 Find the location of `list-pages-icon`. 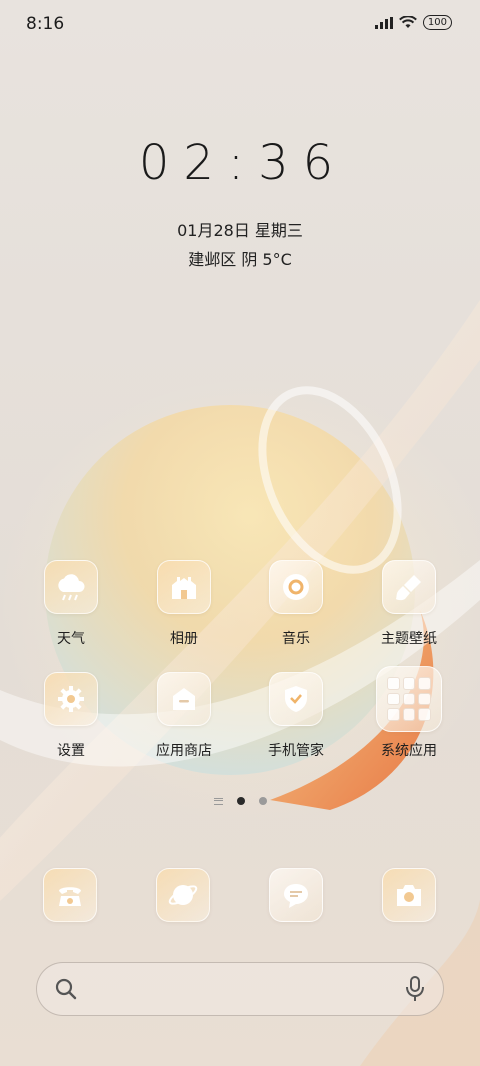

list-pages-icon is located at coordinates (218, 801).